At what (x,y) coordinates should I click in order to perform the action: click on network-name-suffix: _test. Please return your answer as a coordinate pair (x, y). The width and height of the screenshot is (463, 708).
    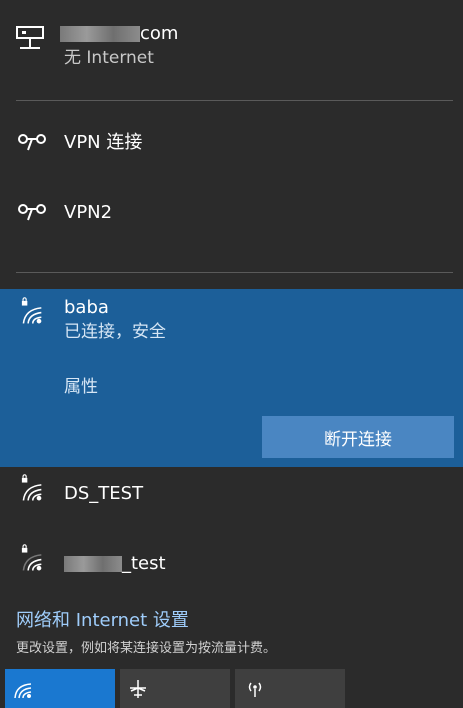
    Looking at the image, I should click on (144, 563).